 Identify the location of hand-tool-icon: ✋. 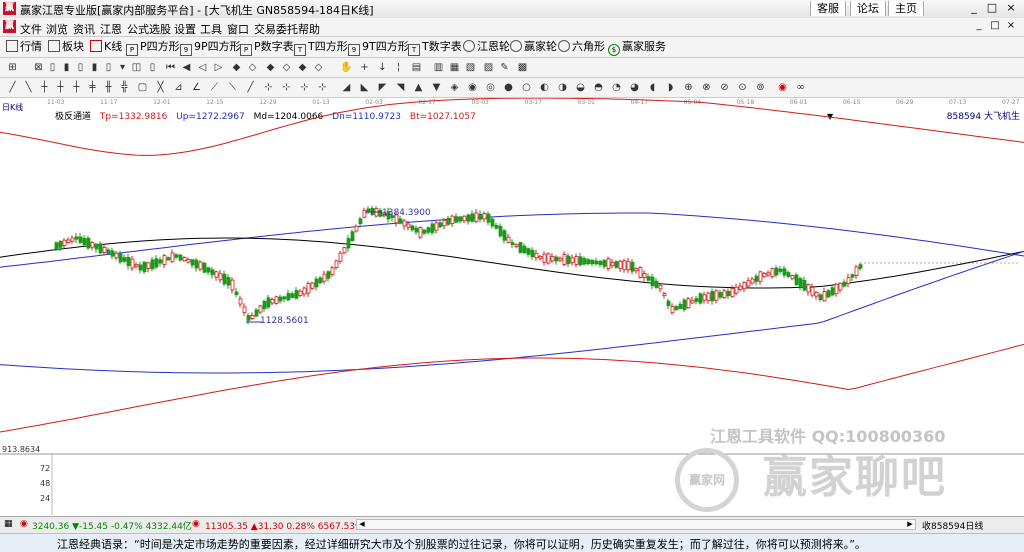
(346, 67).